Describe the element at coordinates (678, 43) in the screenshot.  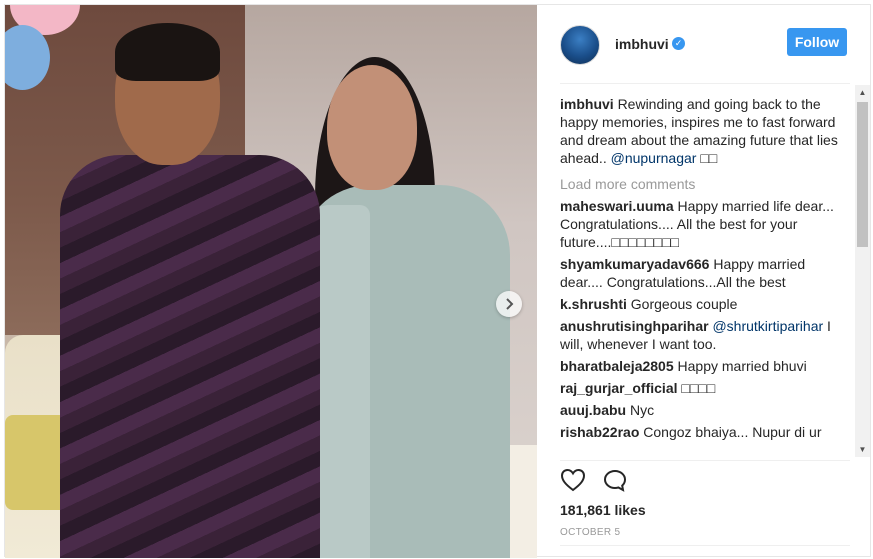
I see `verified-badge-icon: ✓` at that location.